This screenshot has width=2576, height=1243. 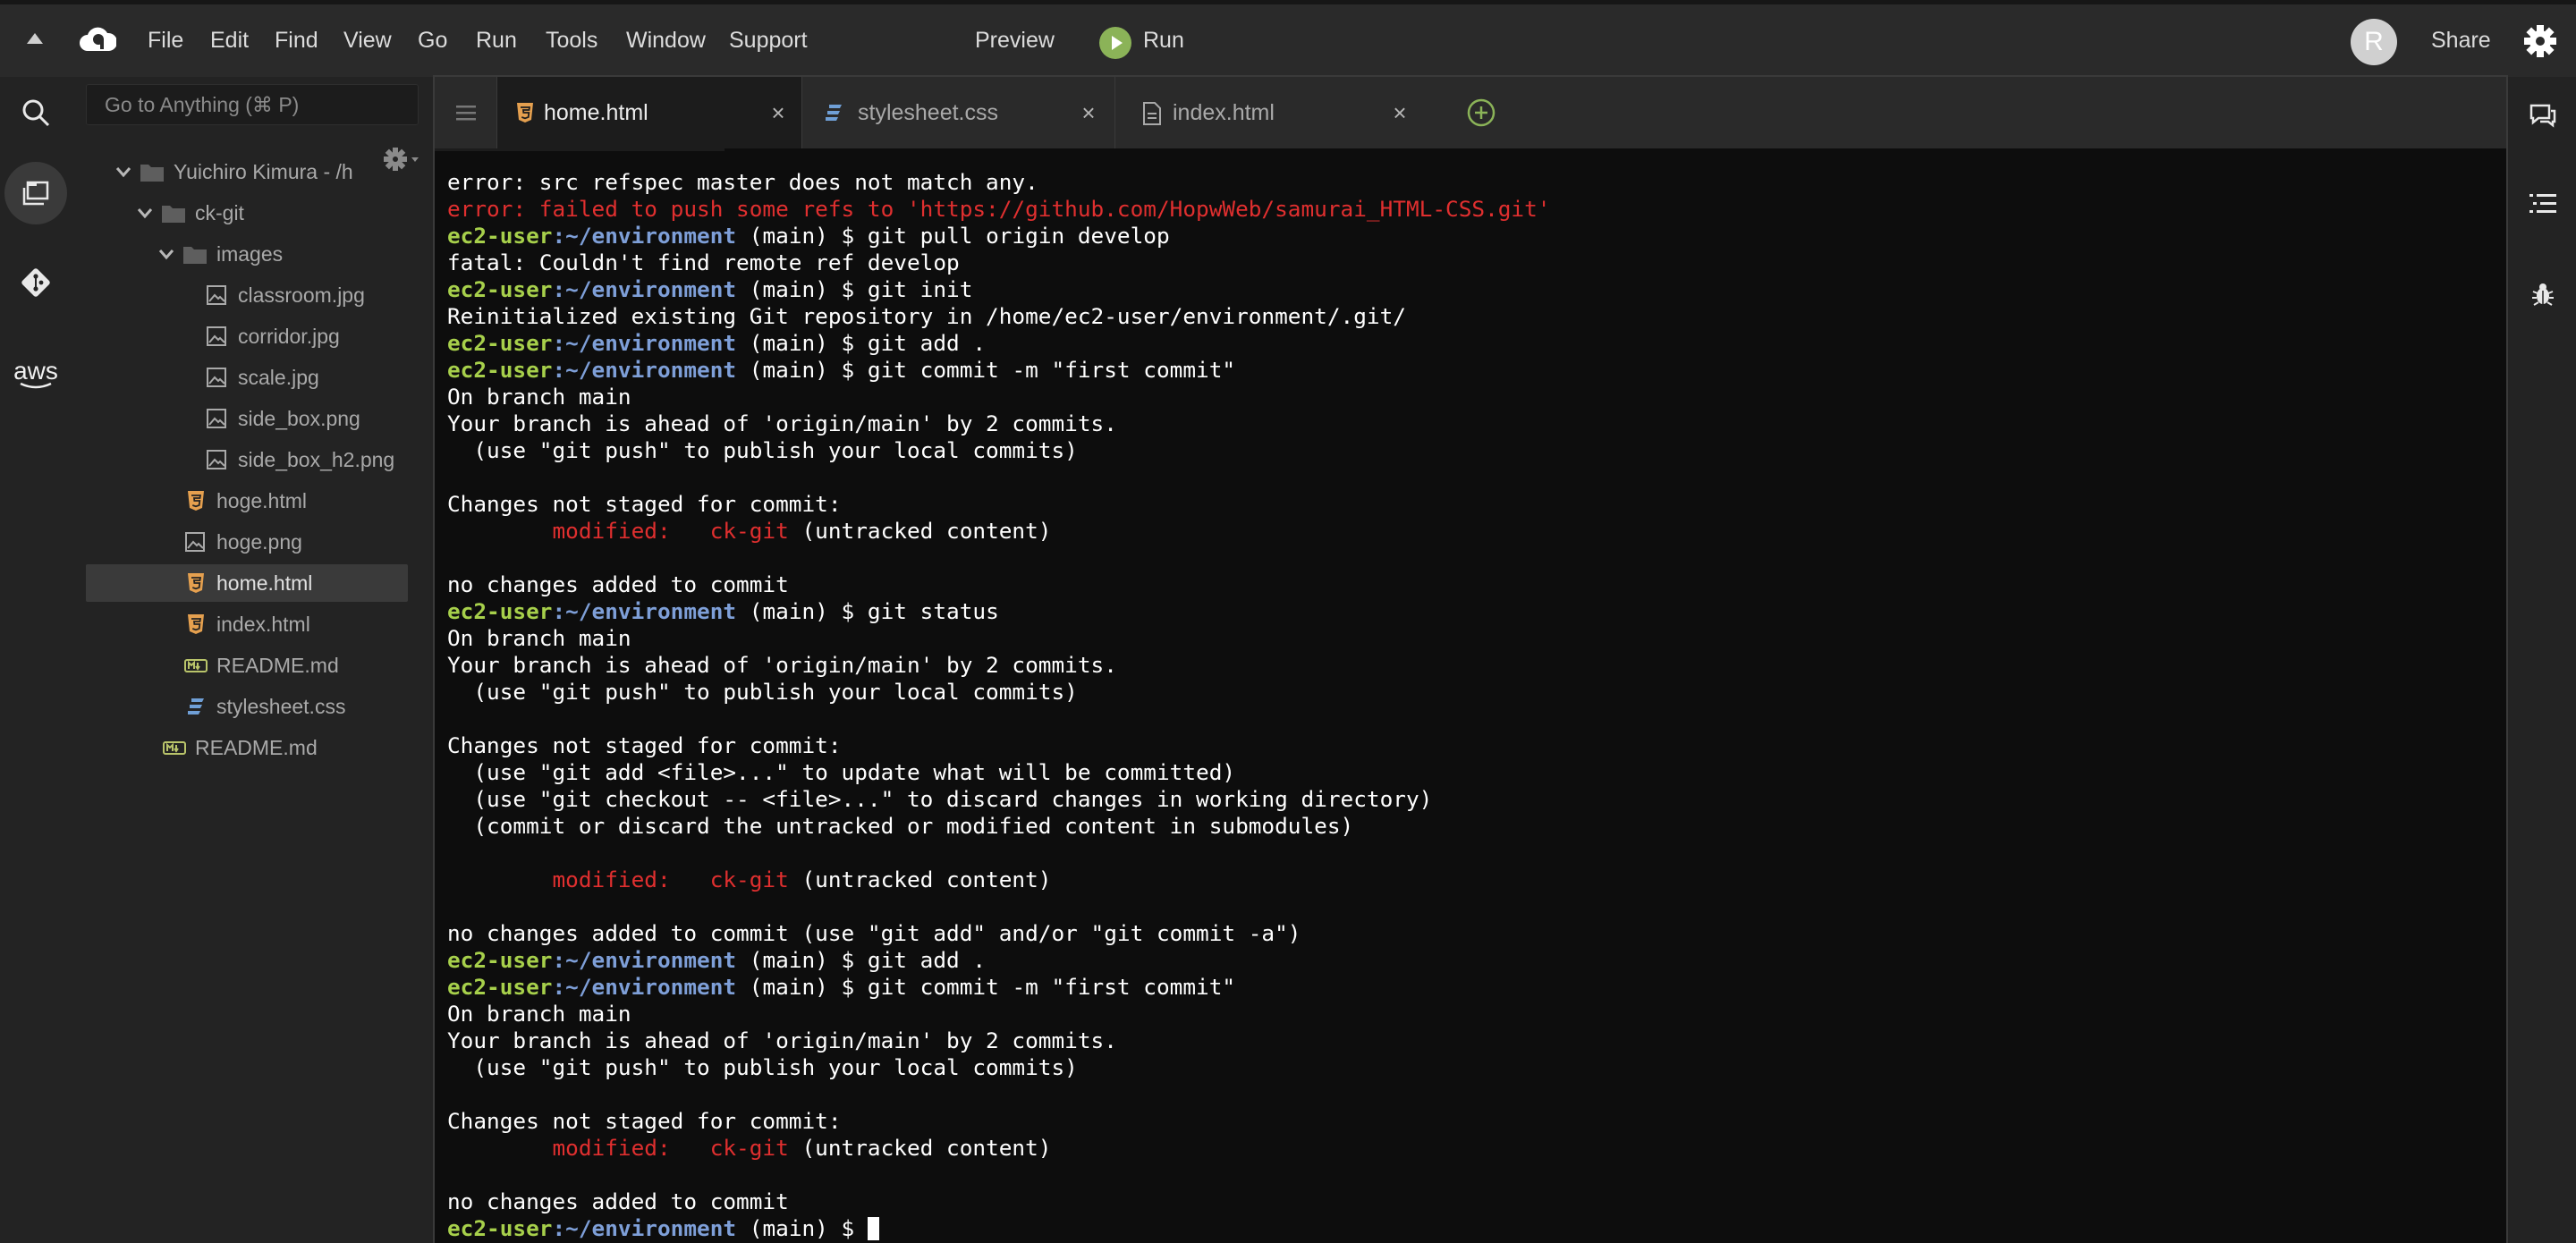 I want to click on tree-item-corridor-jpg: corridor.jpg, so click(x=247, y=336).